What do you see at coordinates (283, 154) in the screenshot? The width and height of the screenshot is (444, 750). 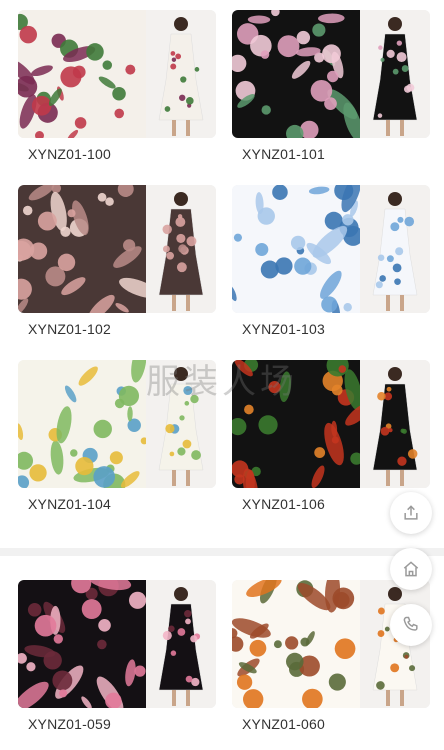 I see `product-code: XYNZ01-101` at bounding box center [283, 154].